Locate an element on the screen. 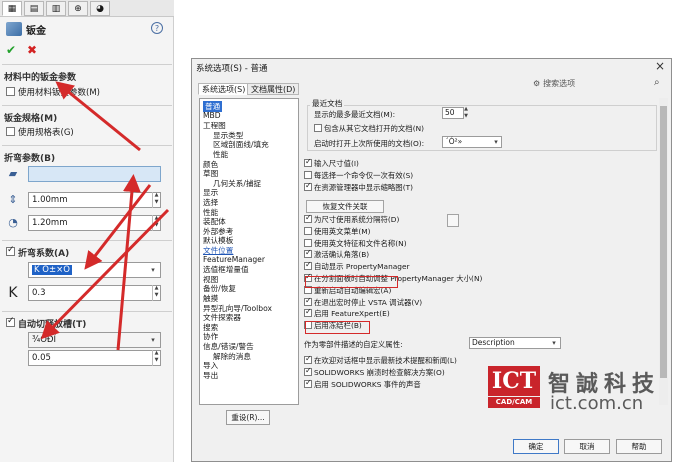 This screenshot has width=674, height=462. property-manager-tab: ▤ is located at coordinates (34, 8).